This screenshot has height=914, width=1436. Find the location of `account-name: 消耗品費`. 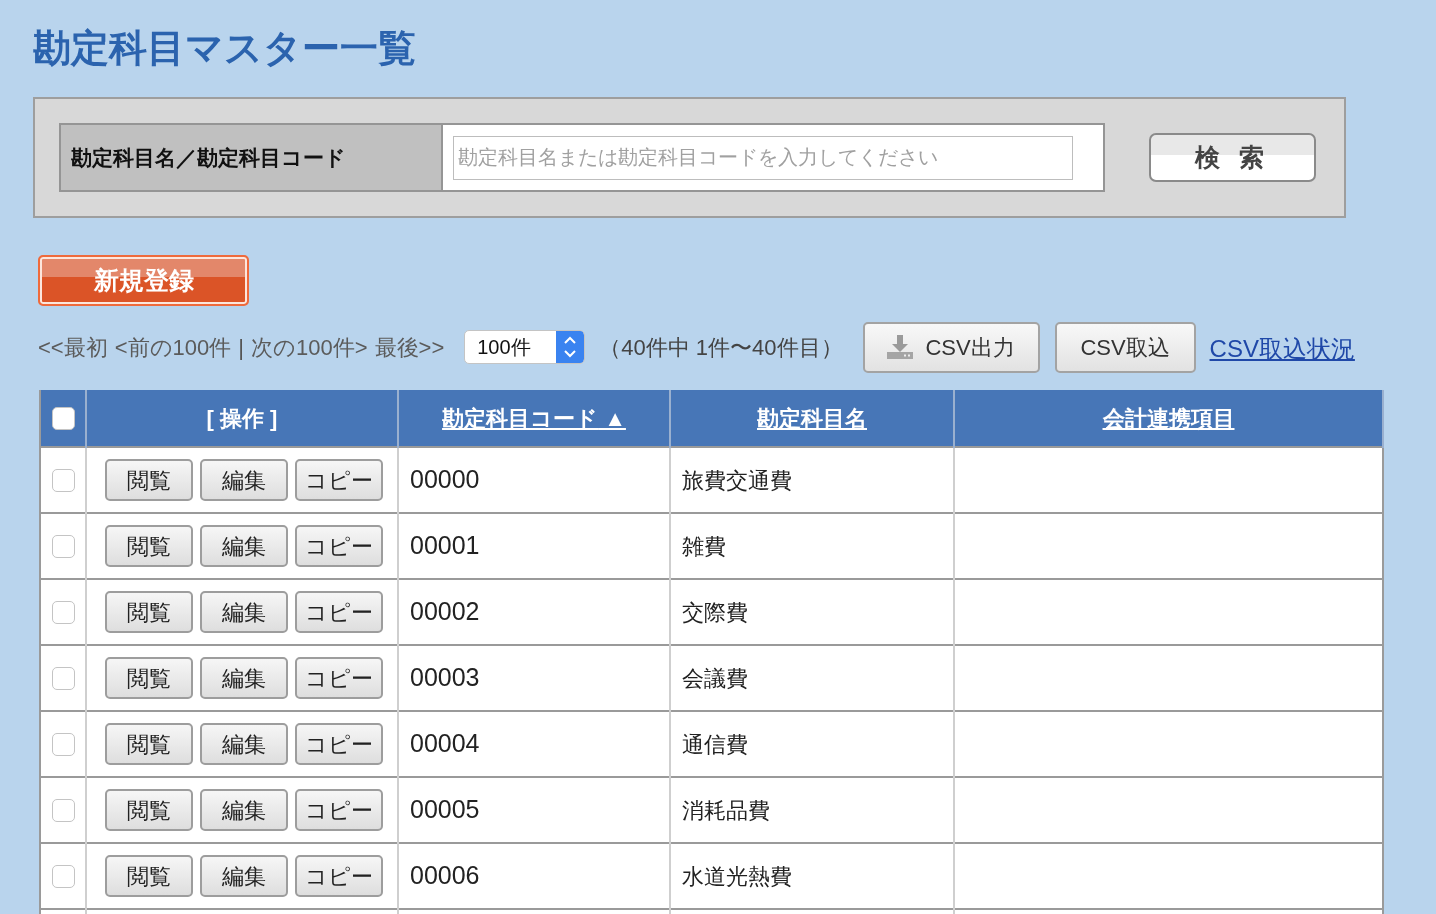

account-name: 消耗品費 is located at coordinates (726, 810).